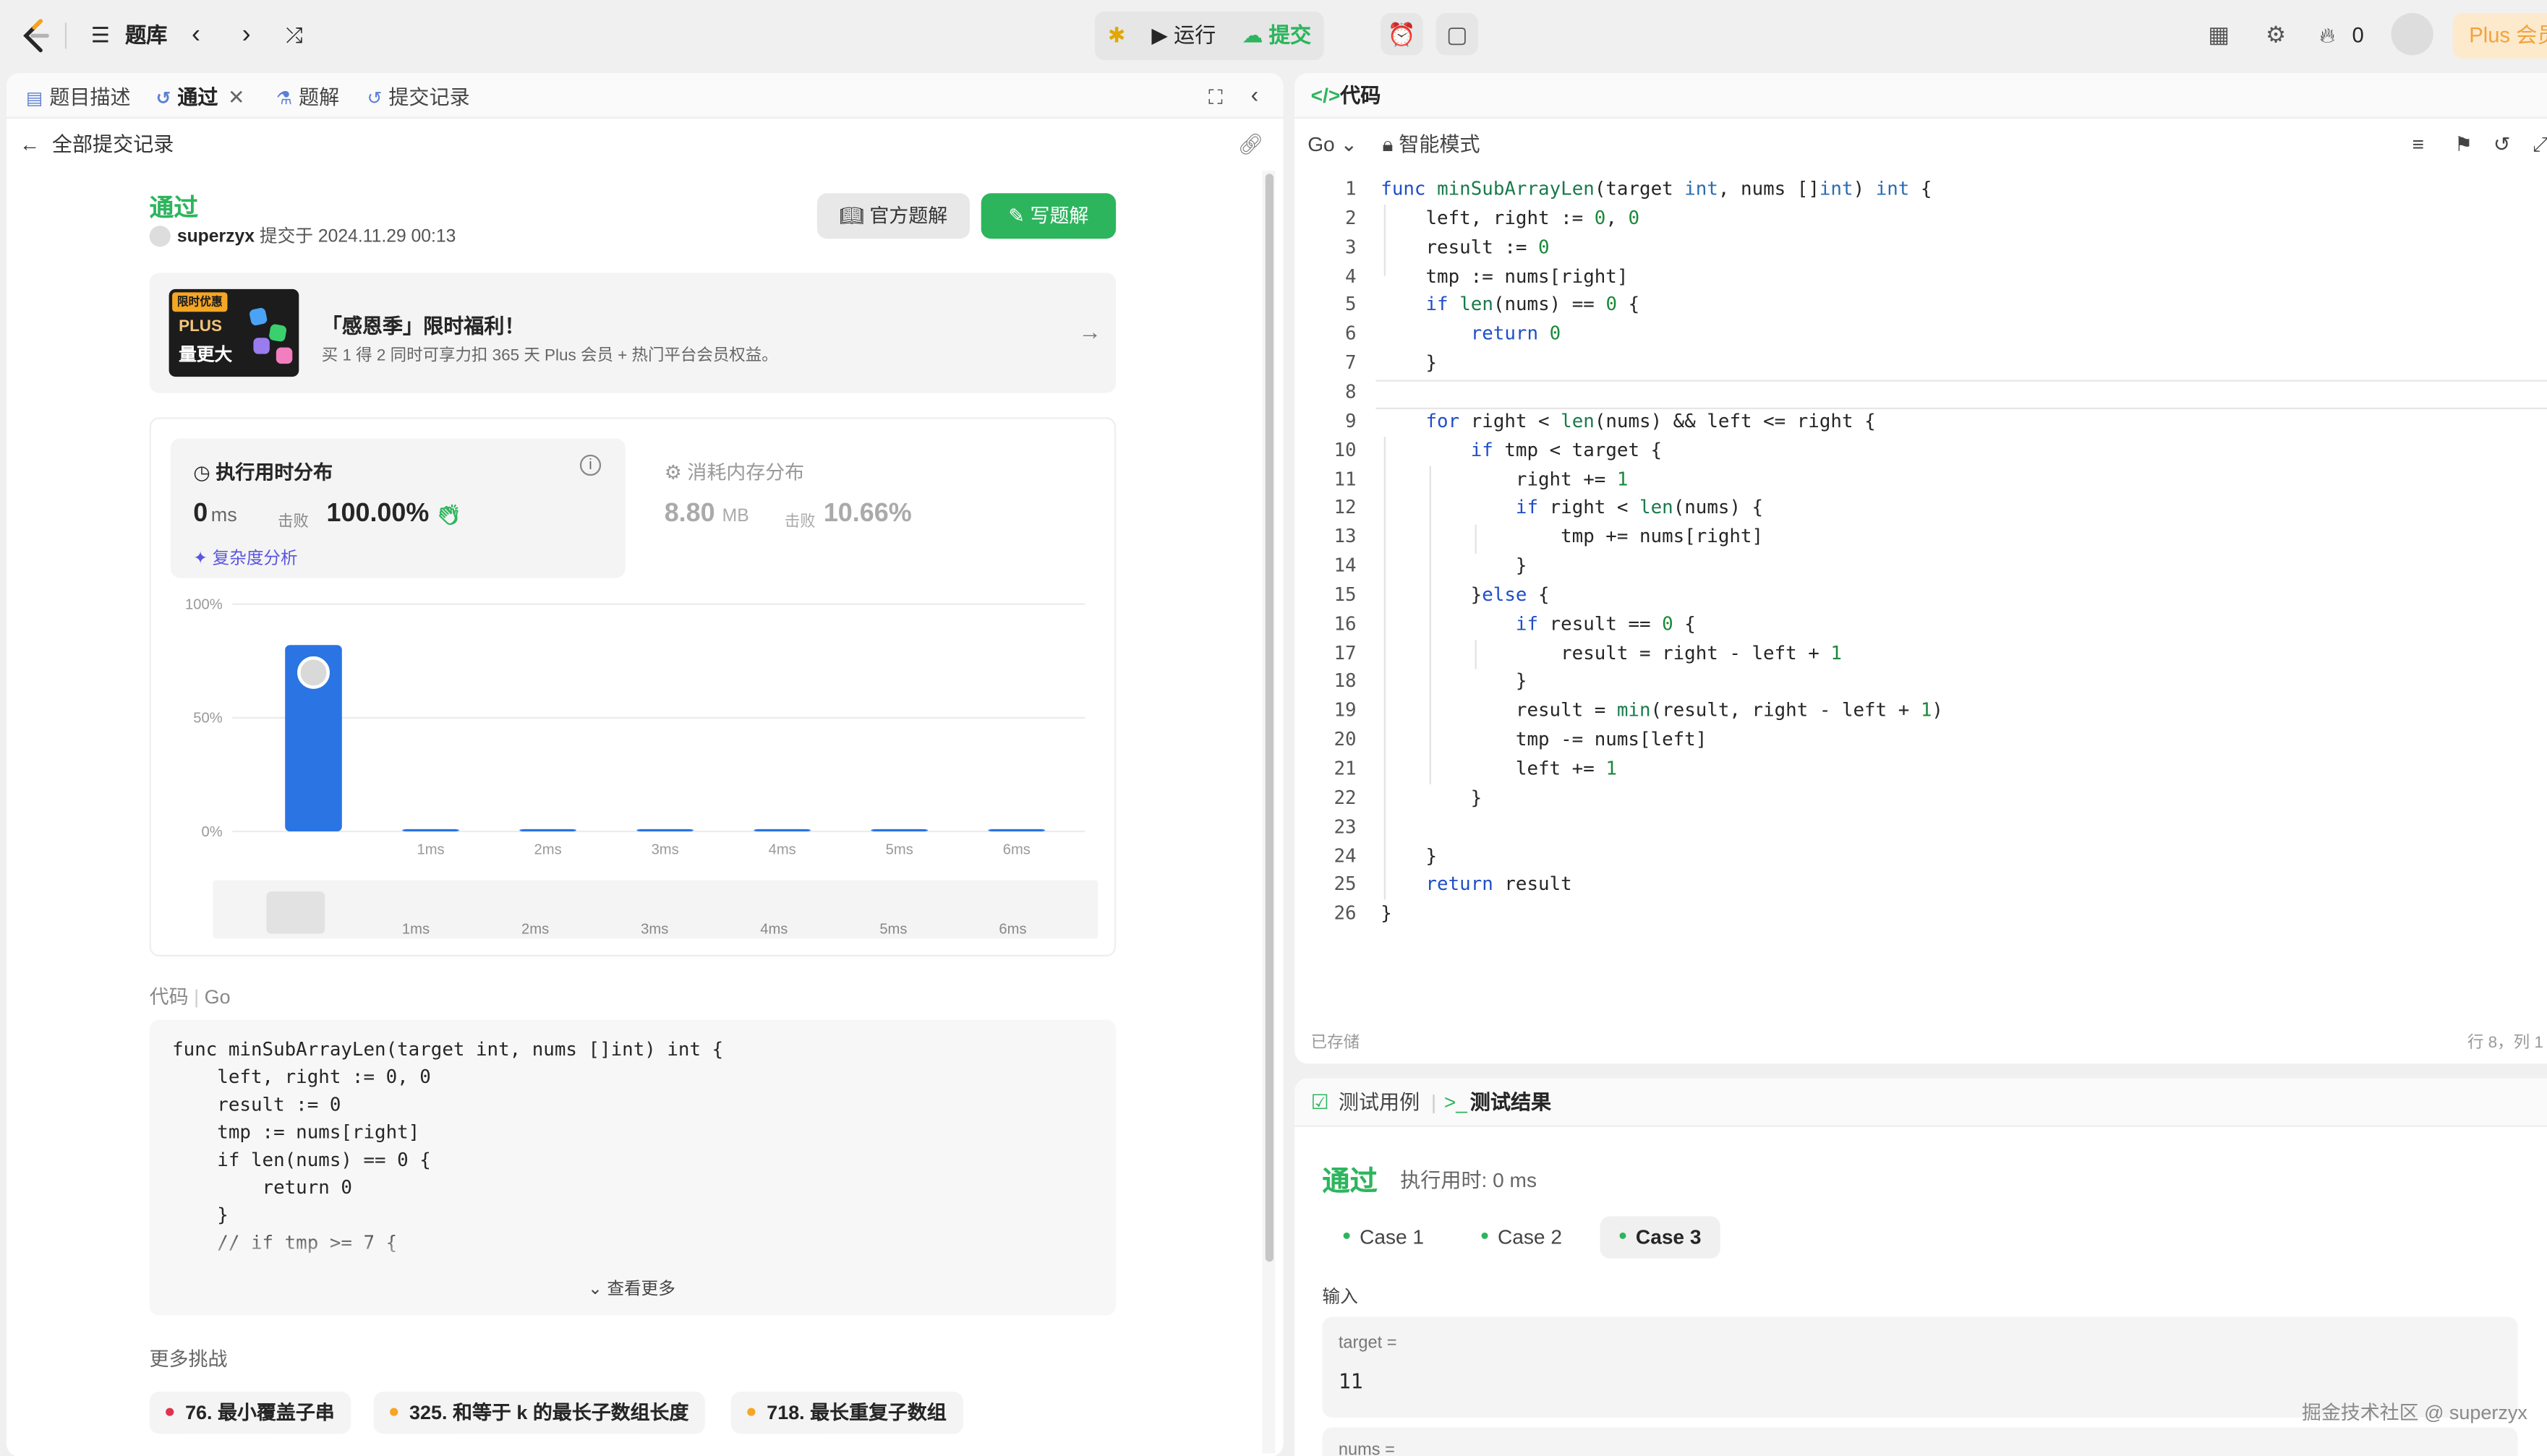 Image resolution: width=2547 pixels, height=1456 pixels. Describe the element at coordinates (1335, 1043) in the screenshot. I see `saved-status: 已存储` at that location.